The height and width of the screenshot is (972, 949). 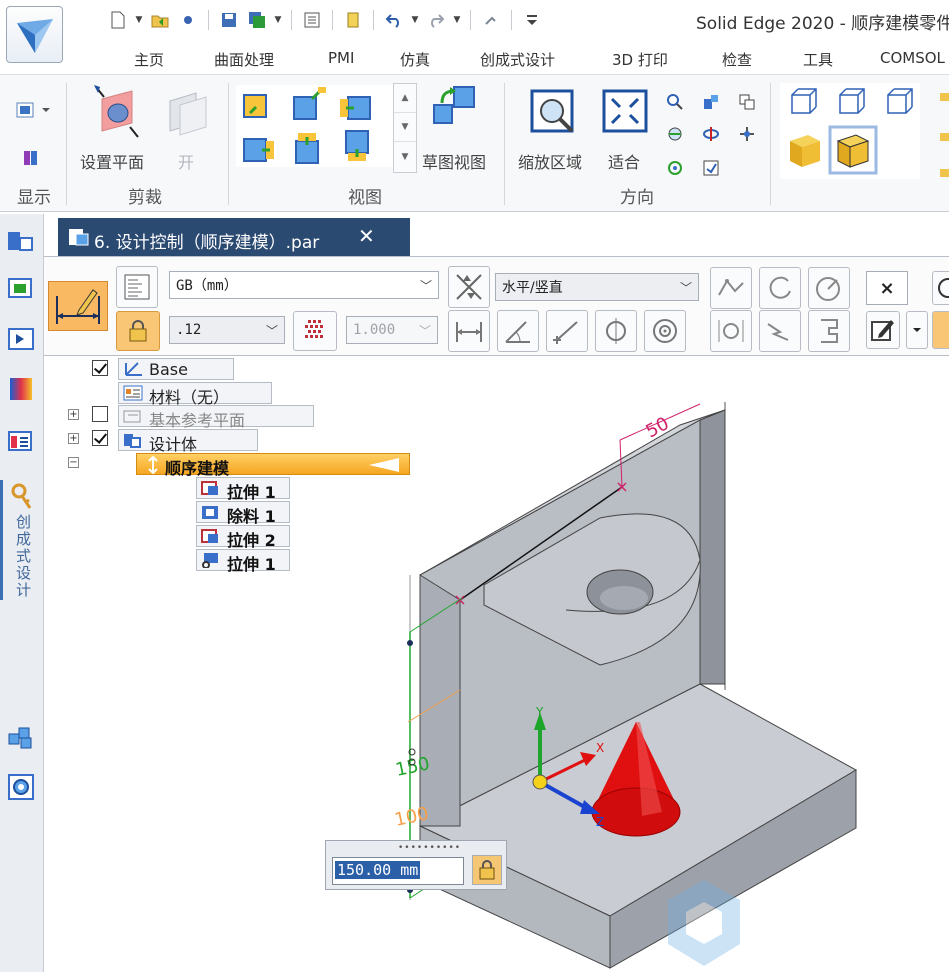 I want to click on dim-between-icon, so click(x=469, y=331).